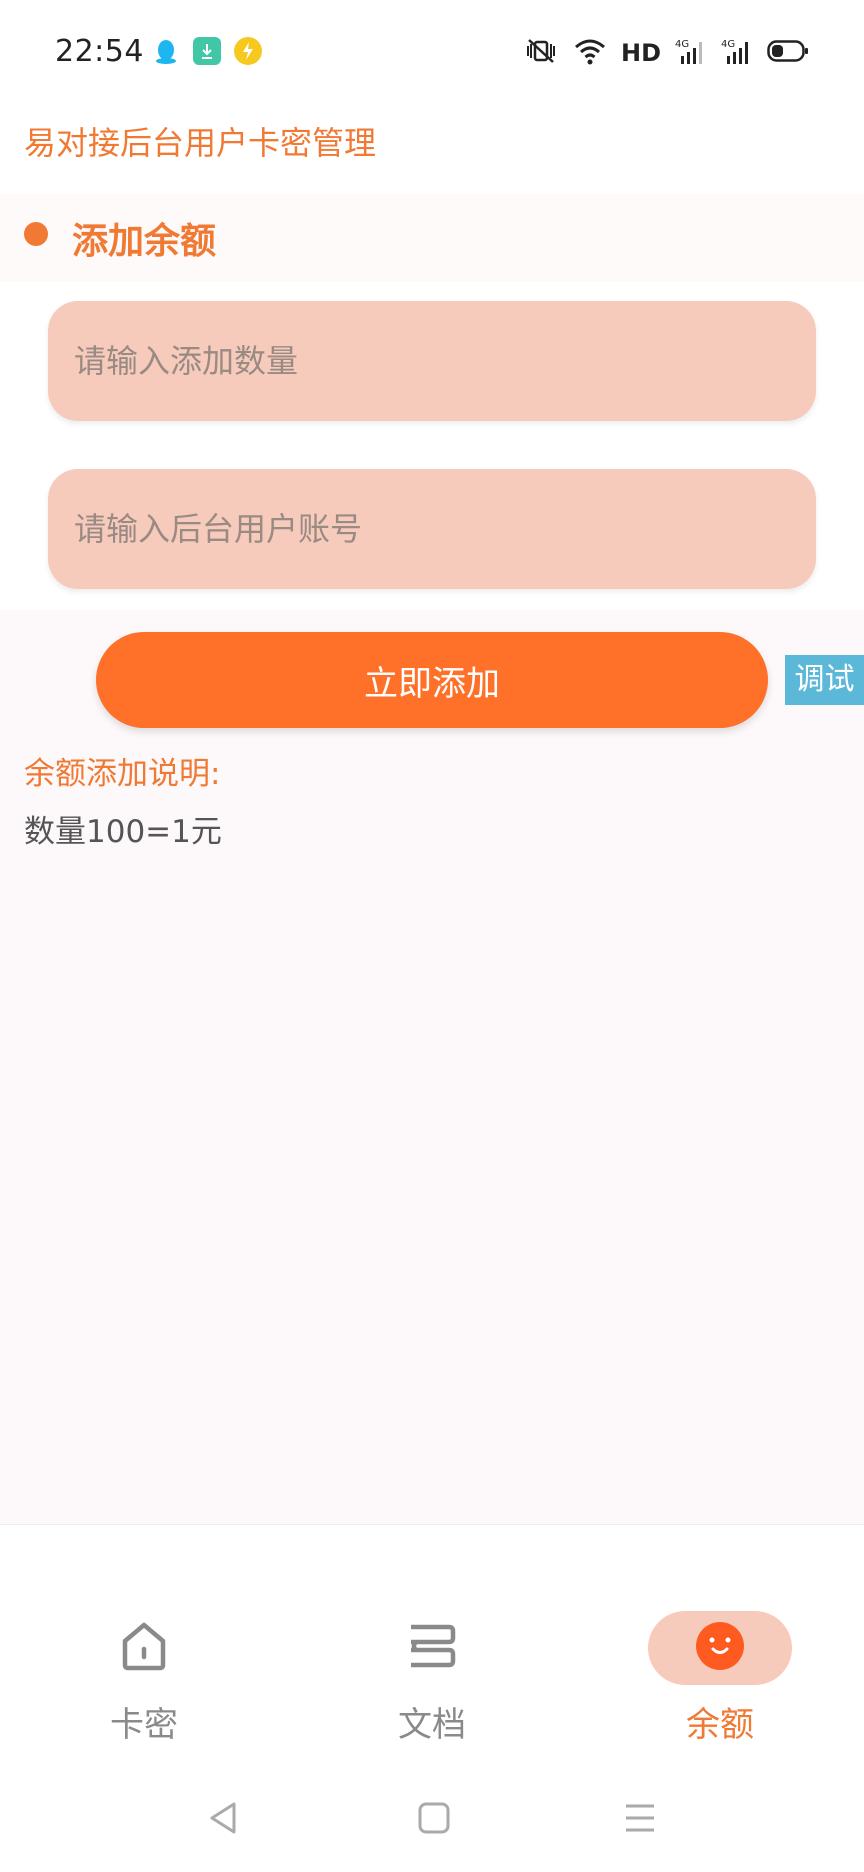 This screenshot has width=864, height=1872. I want to click on home-icon, so click(144, 1648).